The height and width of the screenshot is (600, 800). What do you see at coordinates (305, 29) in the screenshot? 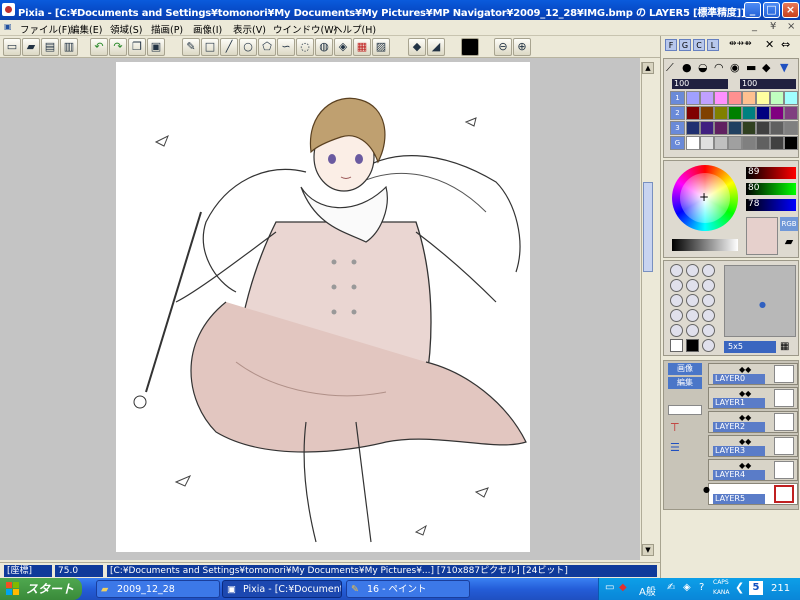
I see `menu-window: ウインドウ(W)` at bounding box center [305, 29].